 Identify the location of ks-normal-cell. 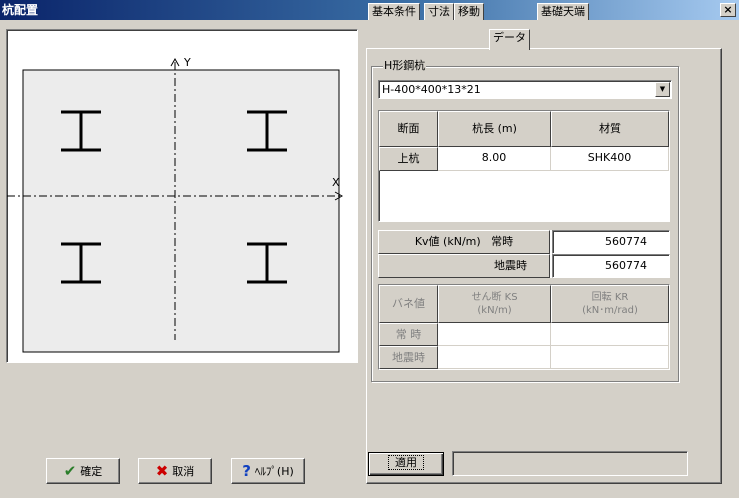
(494, 334).